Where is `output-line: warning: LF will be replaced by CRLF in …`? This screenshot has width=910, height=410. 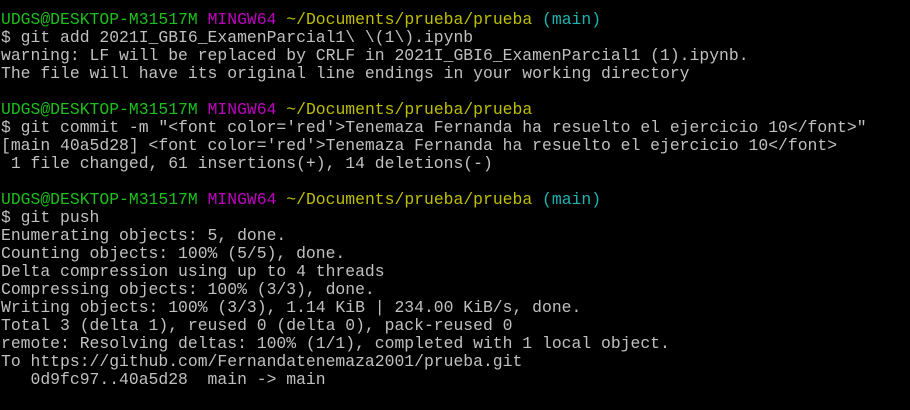
output-line: warning: LF will be replaced by CRLF in … is located at coordinates (375, 55).